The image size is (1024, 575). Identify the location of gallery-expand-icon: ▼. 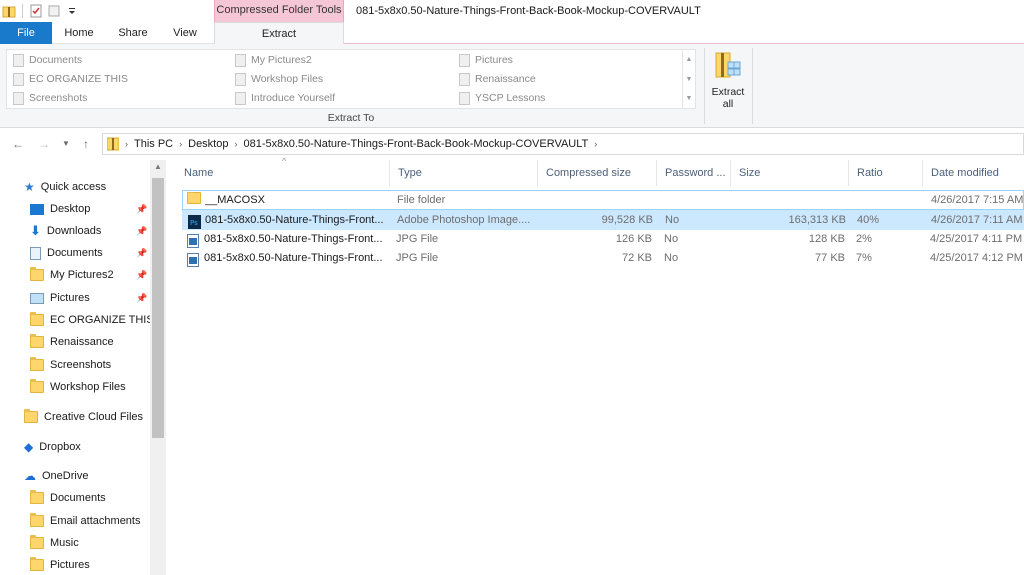
(689, 98).